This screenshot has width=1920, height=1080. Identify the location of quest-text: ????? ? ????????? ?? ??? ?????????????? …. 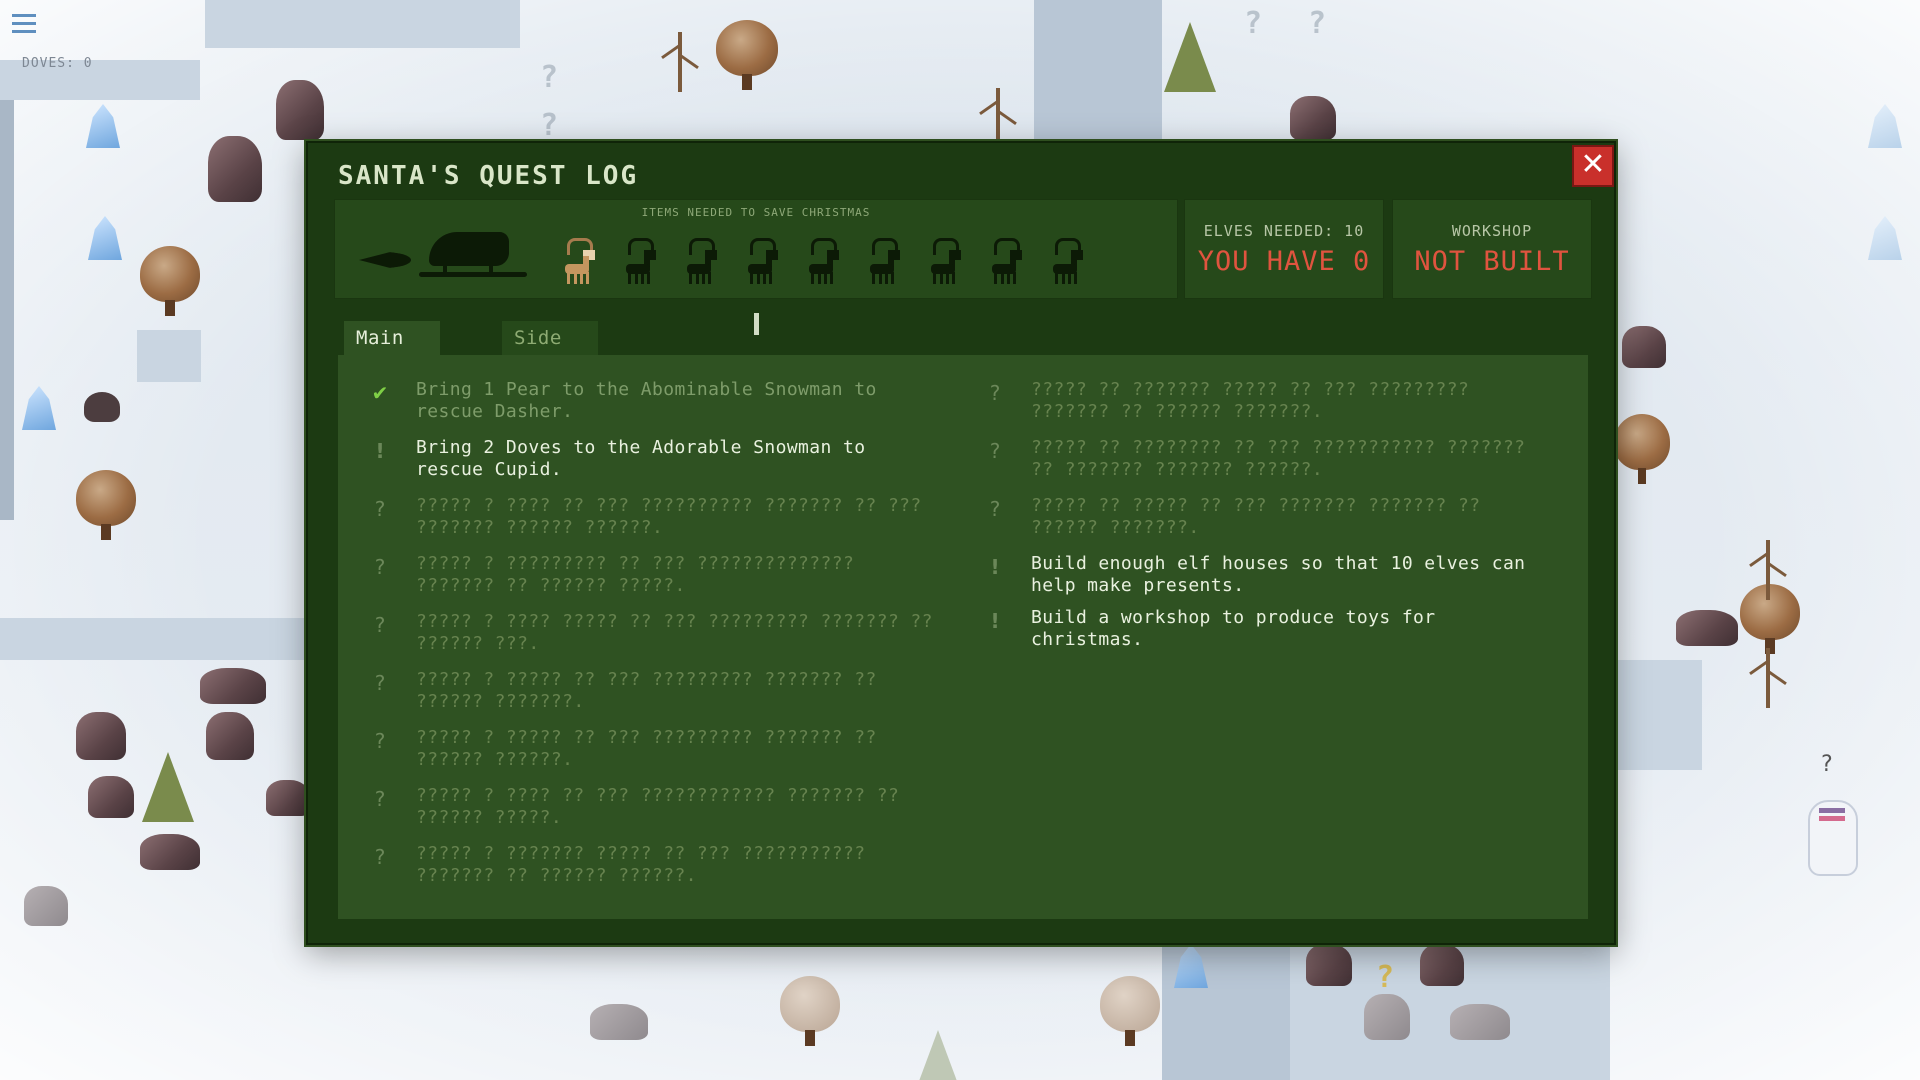
(635, 574).